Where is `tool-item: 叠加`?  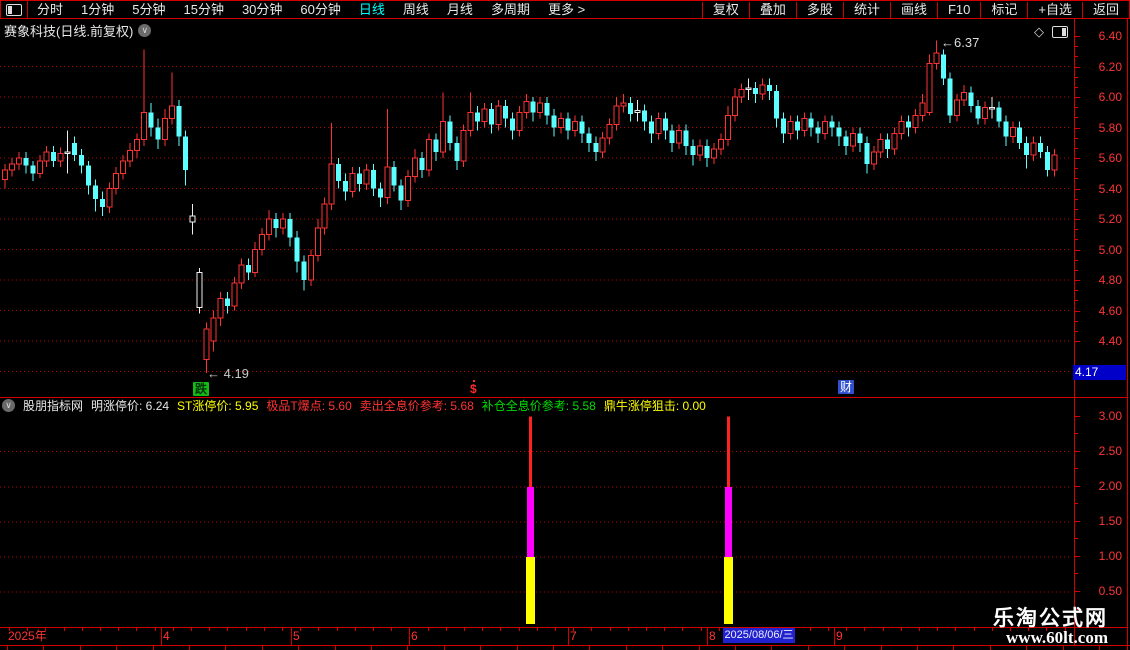 tool-item: 叠加 is located at coordinates (772, 9).